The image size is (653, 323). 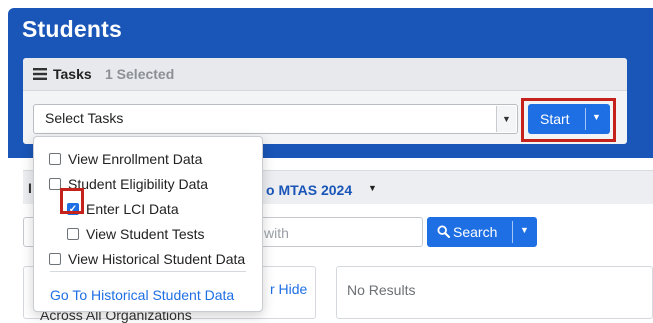 I want to click on administration-selector: o MTAS 2024, so click(x=309, y=190).